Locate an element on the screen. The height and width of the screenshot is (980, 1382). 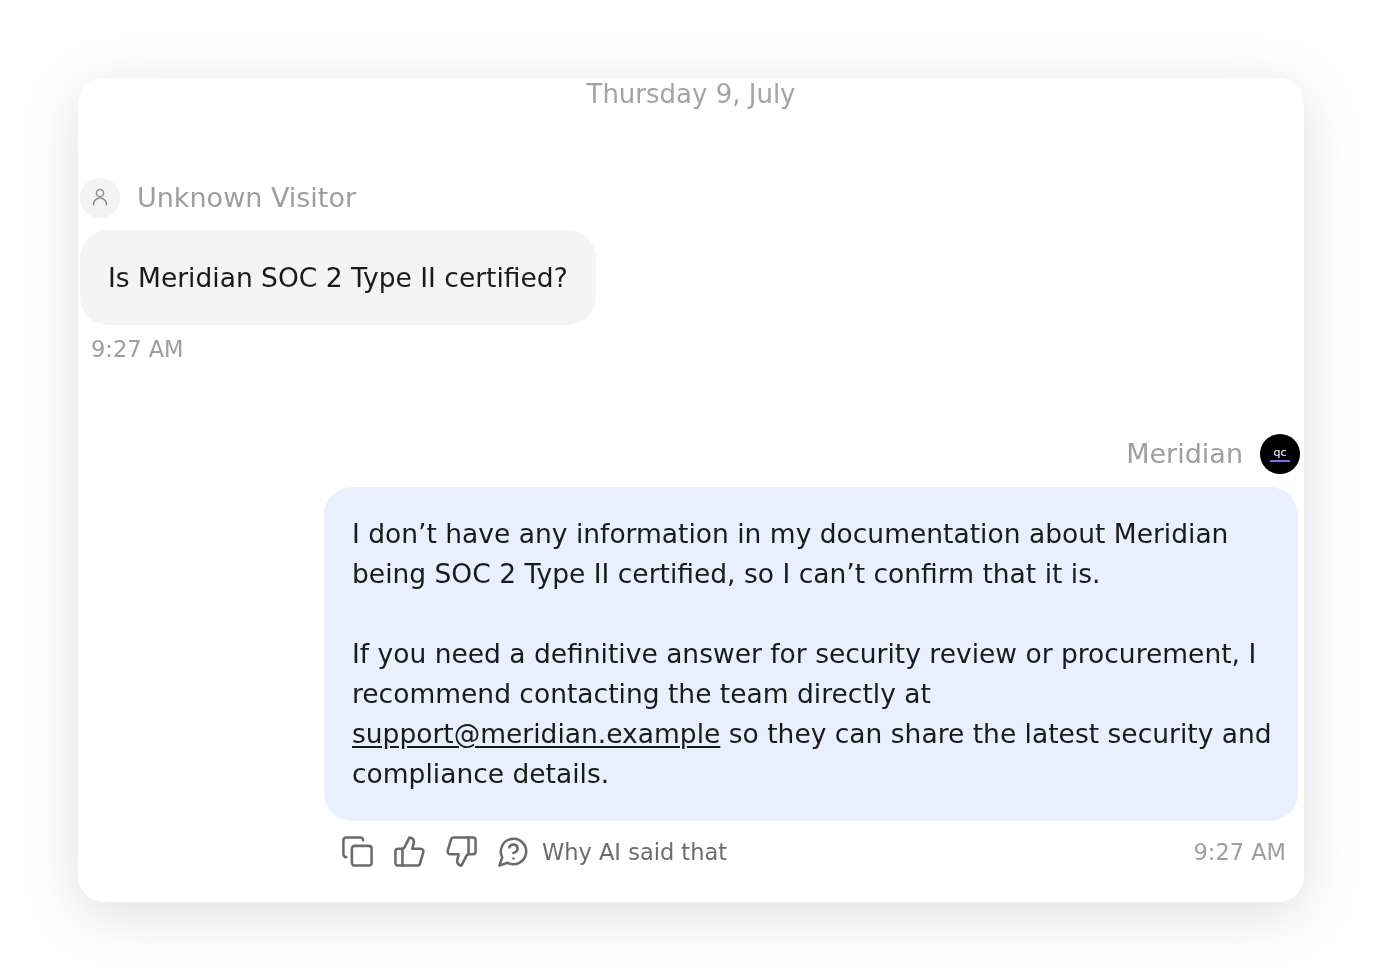
copy-icon is located at coordinates (357, 851).